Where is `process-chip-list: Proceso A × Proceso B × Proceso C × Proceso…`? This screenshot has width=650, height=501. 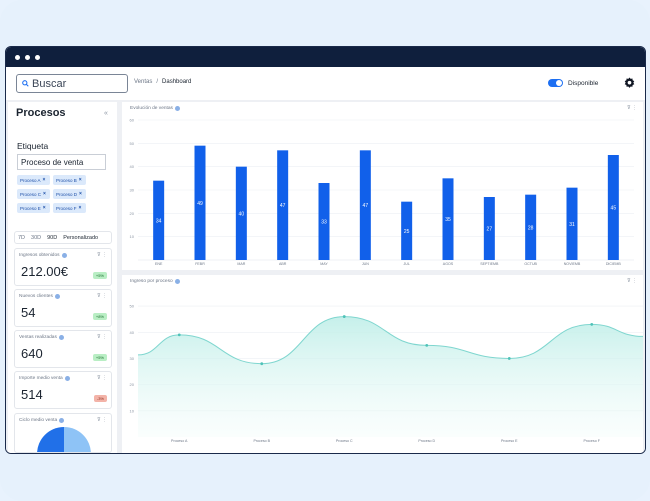
process-chip-list: Proceso A × Proceso B × Proceso C × Proceso… is located at coordinates (62, 194).